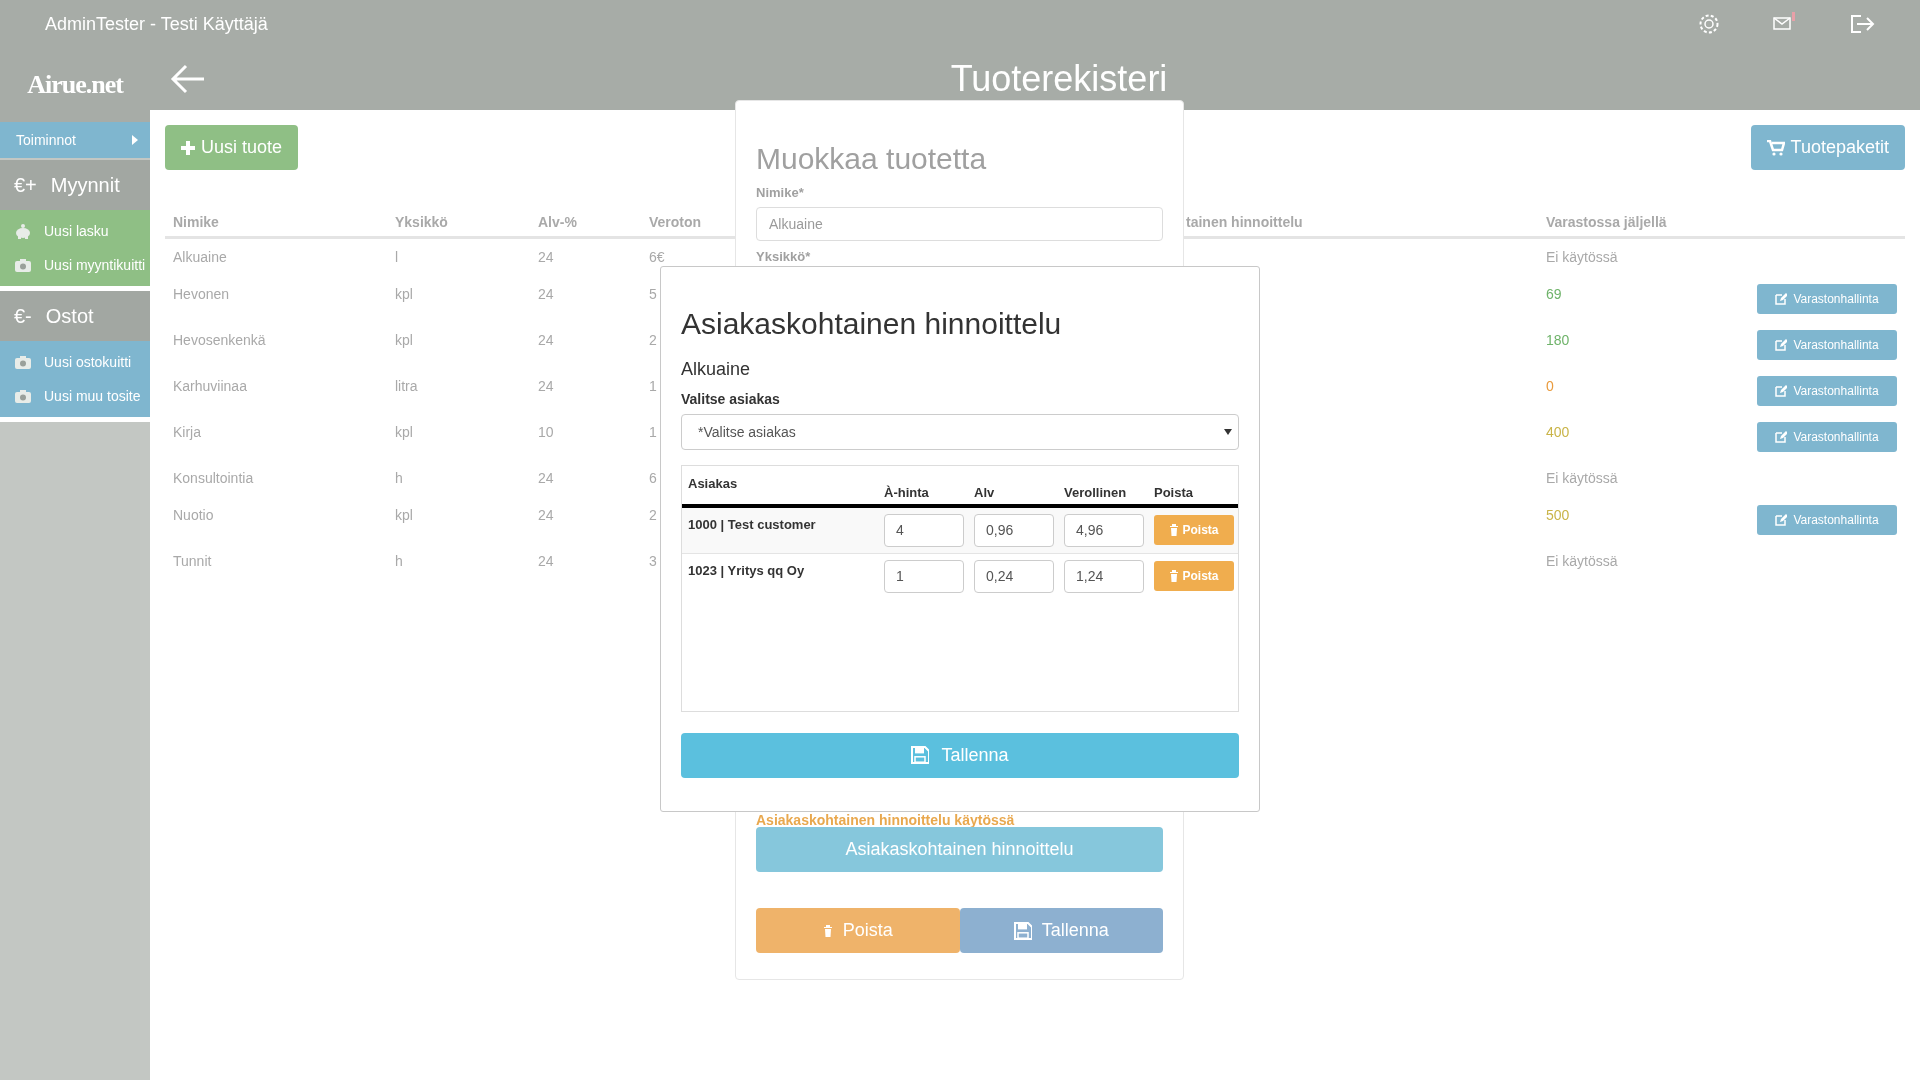 Image resolution: width=1920 pixels, height=1080 pixels. What do you see at coordinates (780, 193) in the screenshot?
I see `field-label: Nimike*` at bounding box center [780, 193].